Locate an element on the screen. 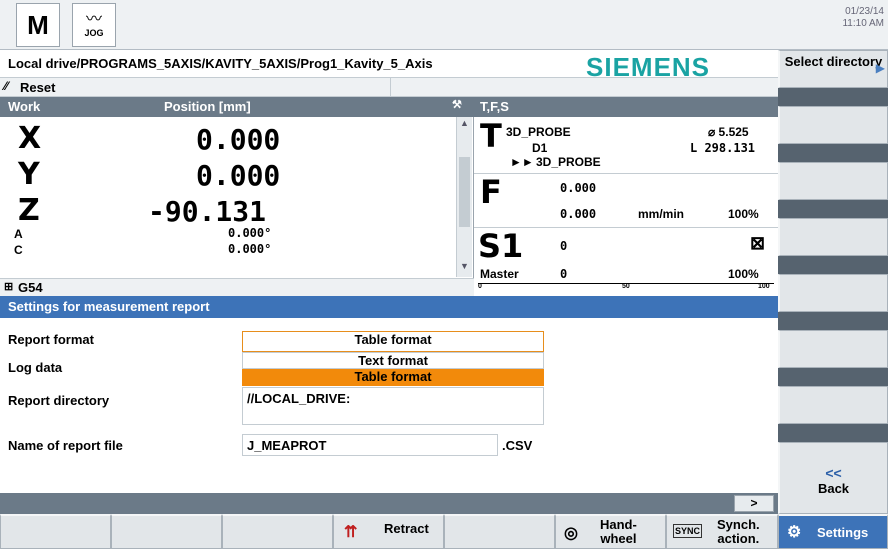  work-header: Work Position [mm] ⚒ is located at coordinates (237, 107).